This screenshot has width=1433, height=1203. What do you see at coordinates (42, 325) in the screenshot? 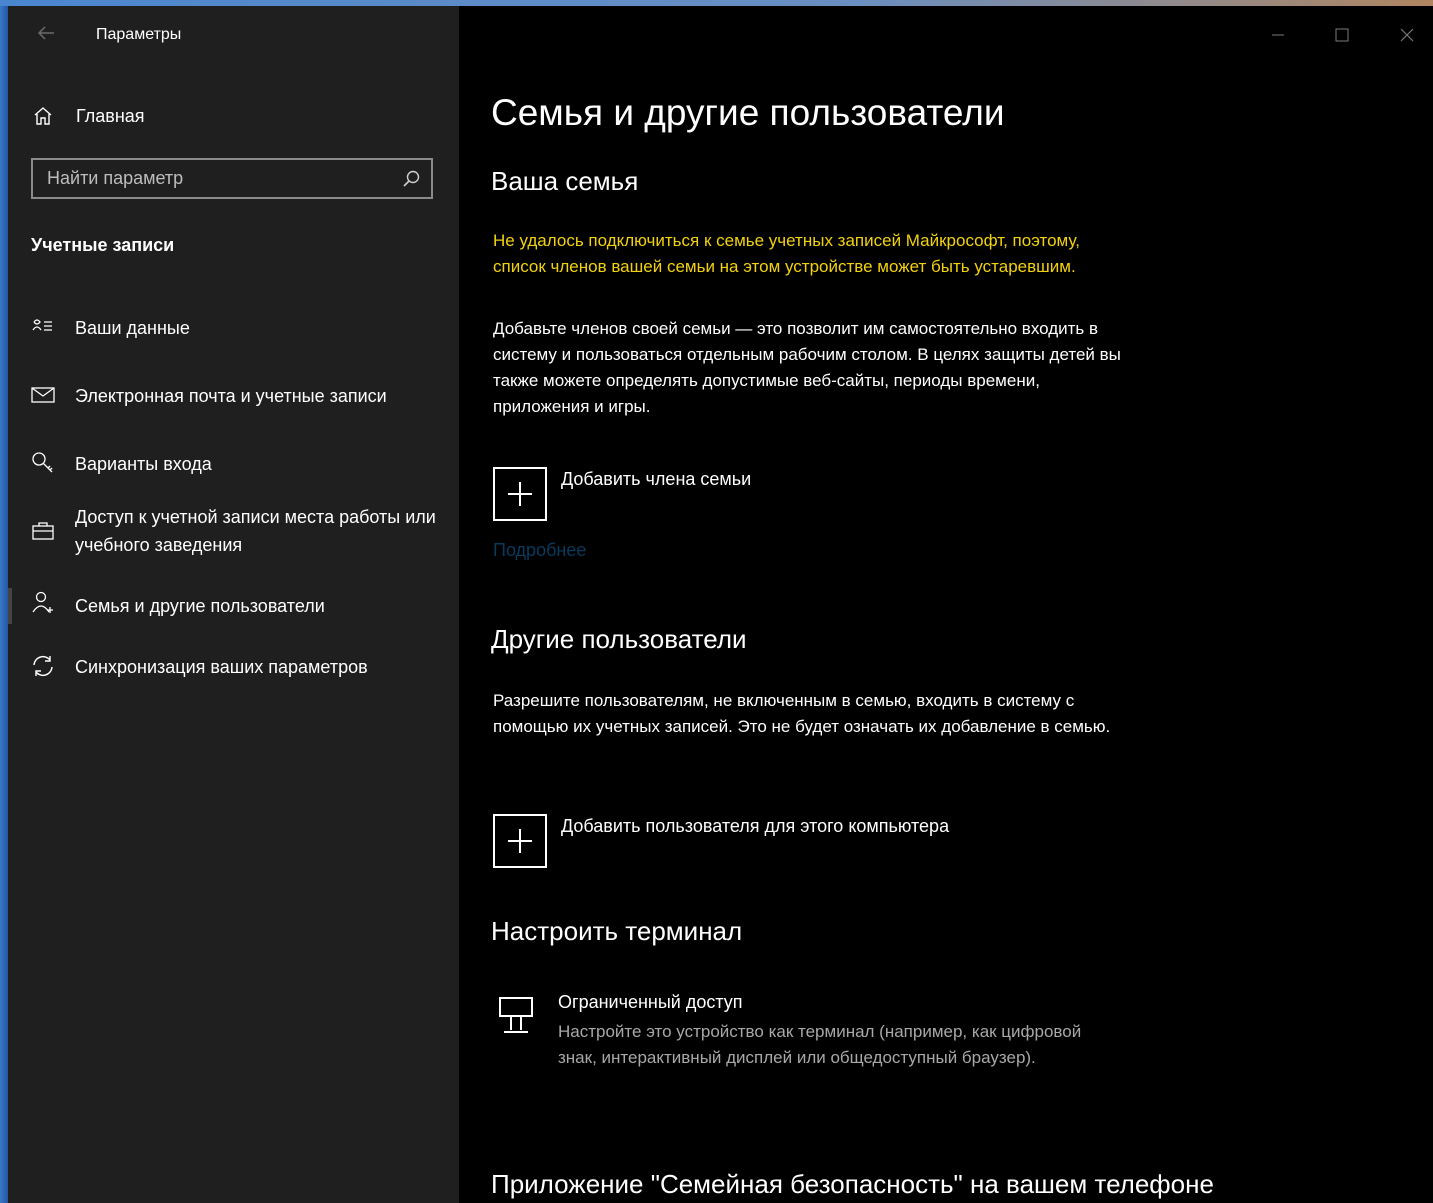
I see `user-info-icon` at bounding box center [42, 325].